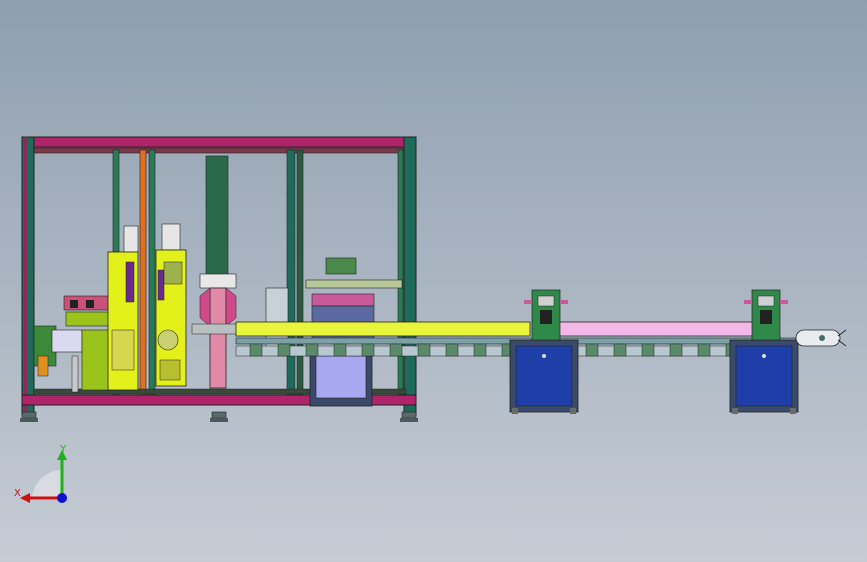 The width and height of the screenshot is (867, 562). What do you see at coordinates (17, 493) in the screenshot?
I see `x-axis-label: X` at bounding box center [17, 493].